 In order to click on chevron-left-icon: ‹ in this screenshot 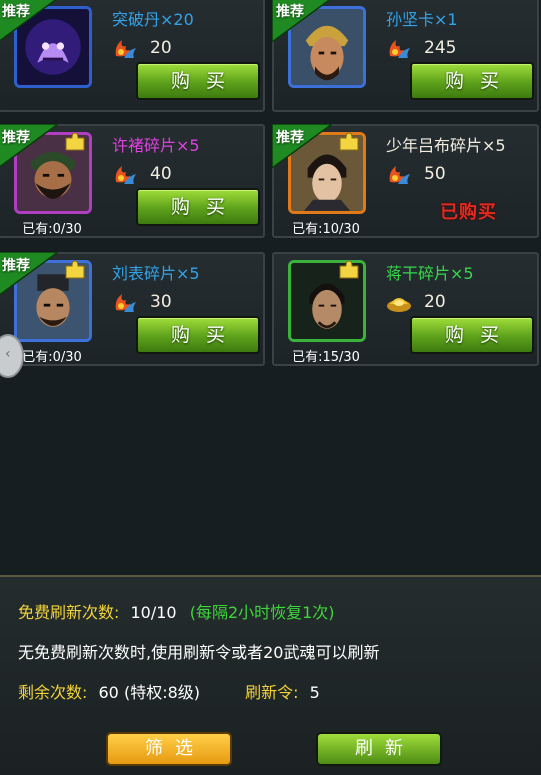, I will do `click(8, 354)`.